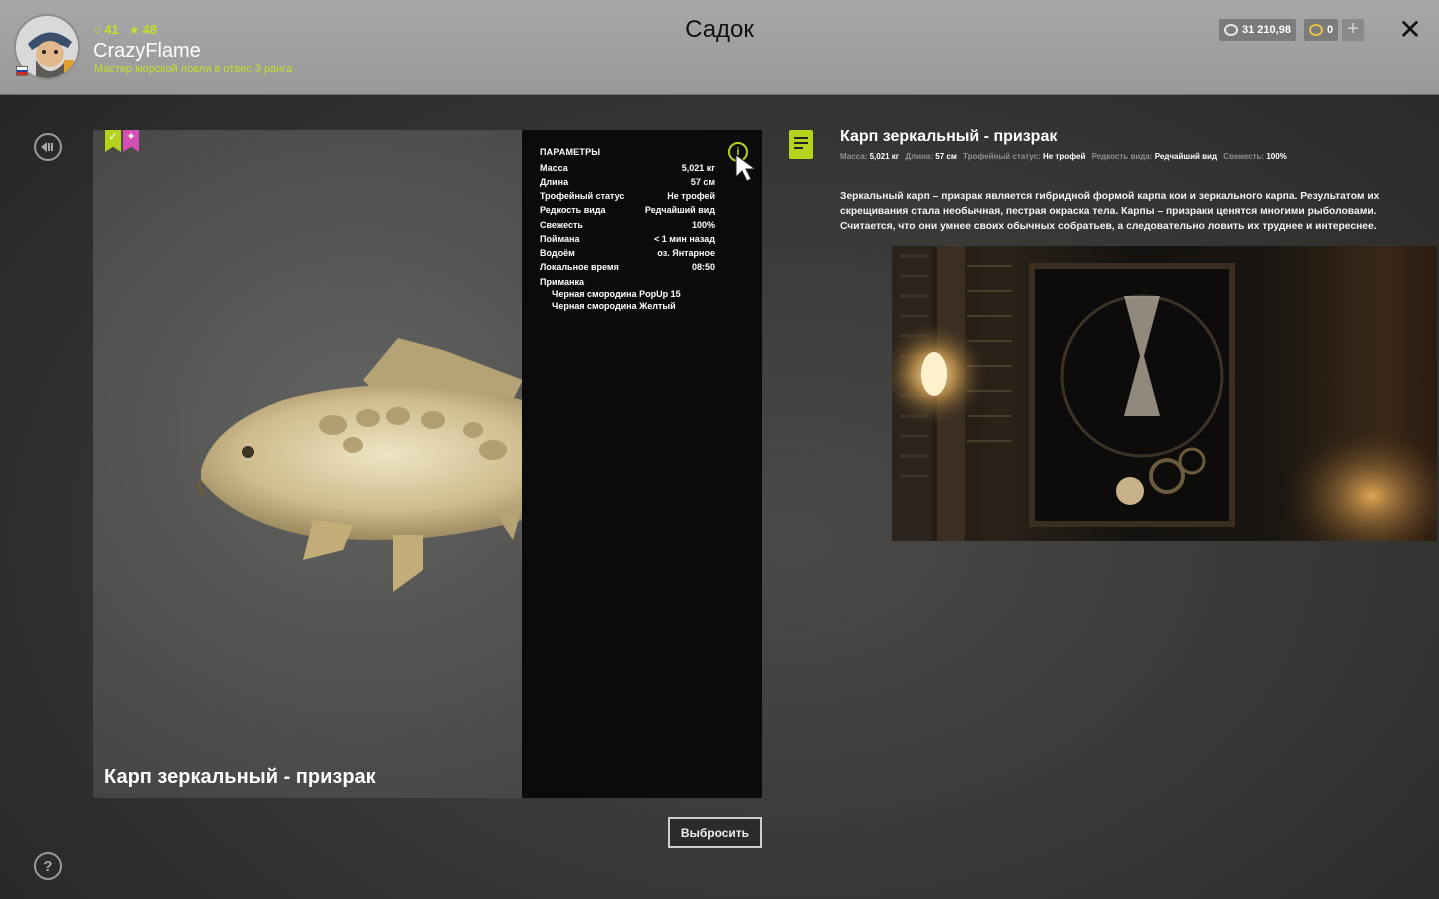 Image resolution: width=1439 pixels, height=899 pixels. I want to click on throw-away-button: Выбросить, so click(715, 832).